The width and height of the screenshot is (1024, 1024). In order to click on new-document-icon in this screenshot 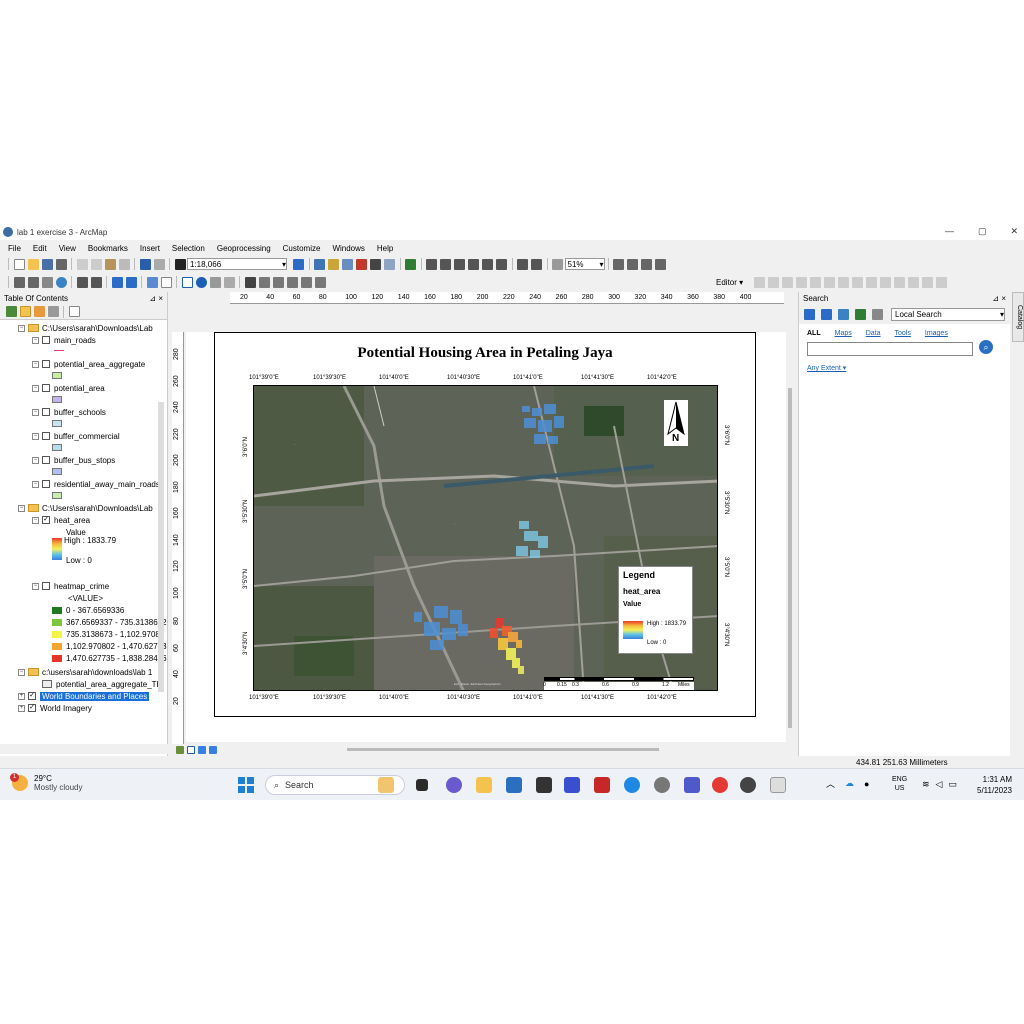, I will do `click(19, 264)`.